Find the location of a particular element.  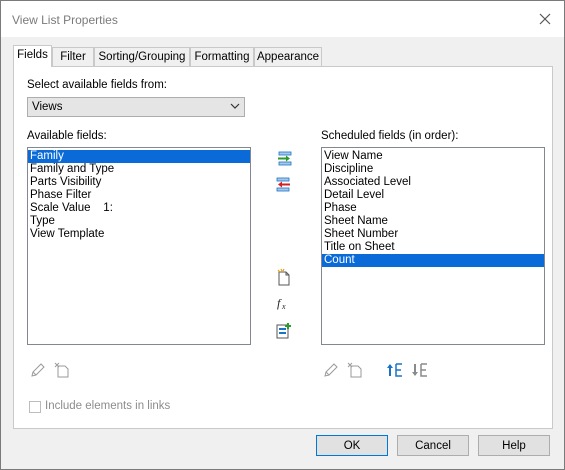

scheduled-fields-label: Scheduled fields (in order): is located at coordinates (390, 136).